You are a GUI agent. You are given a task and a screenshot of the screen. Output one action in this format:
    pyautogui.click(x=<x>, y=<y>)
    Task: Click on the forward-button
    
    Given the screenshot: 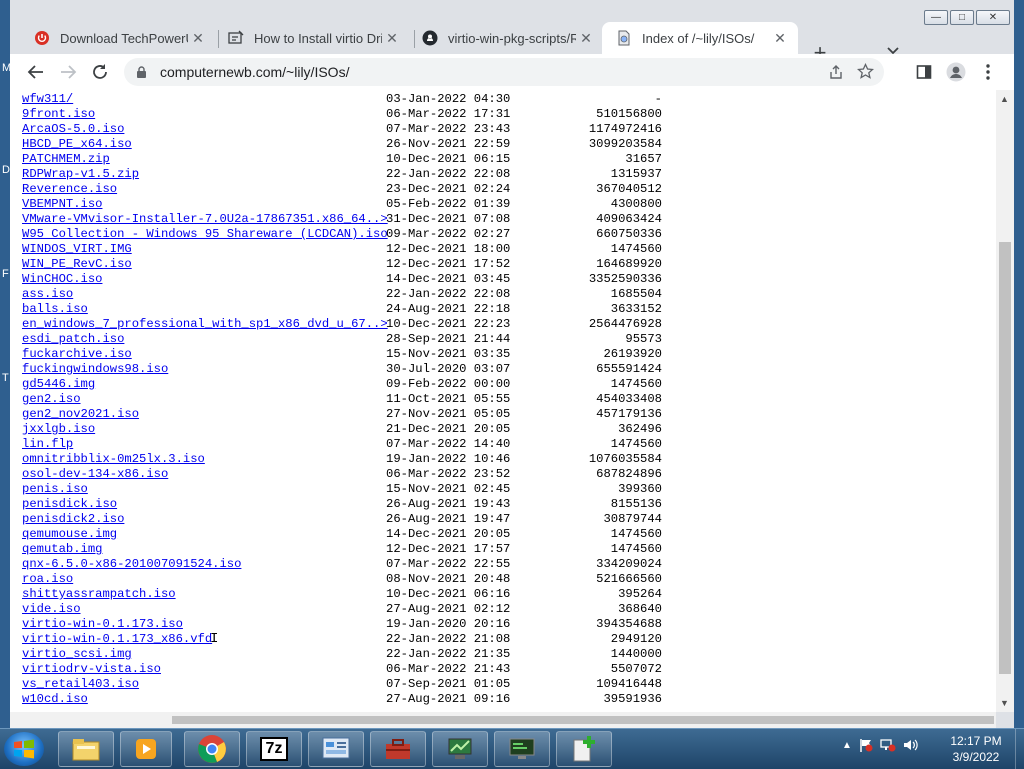 What is the action you would take?
    pyautogui.click(x=68, y=72)
    